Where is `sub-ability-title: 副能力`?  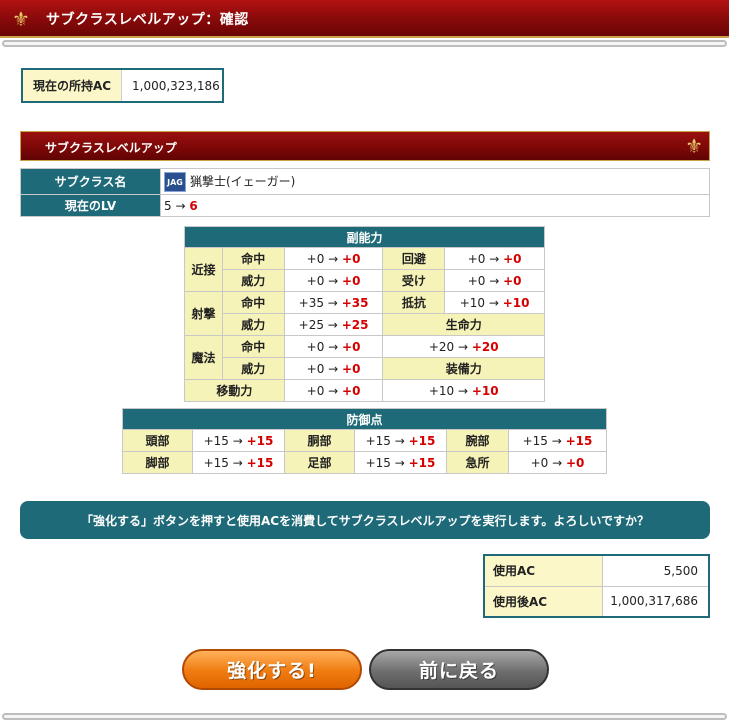
sub-ability-title: 副能力 is located at coordinates (364, 237).